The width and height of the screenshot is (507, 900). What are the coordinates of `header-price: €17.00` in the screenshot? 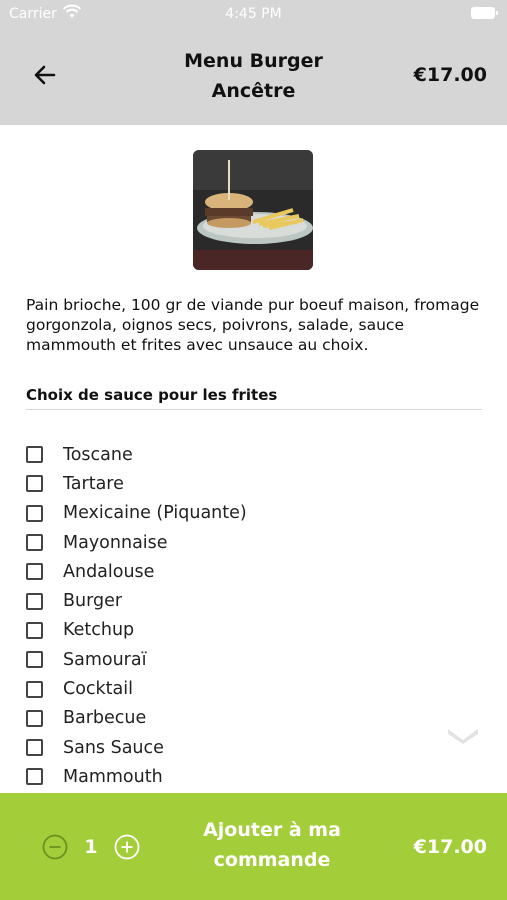 It's located at (450, 75).